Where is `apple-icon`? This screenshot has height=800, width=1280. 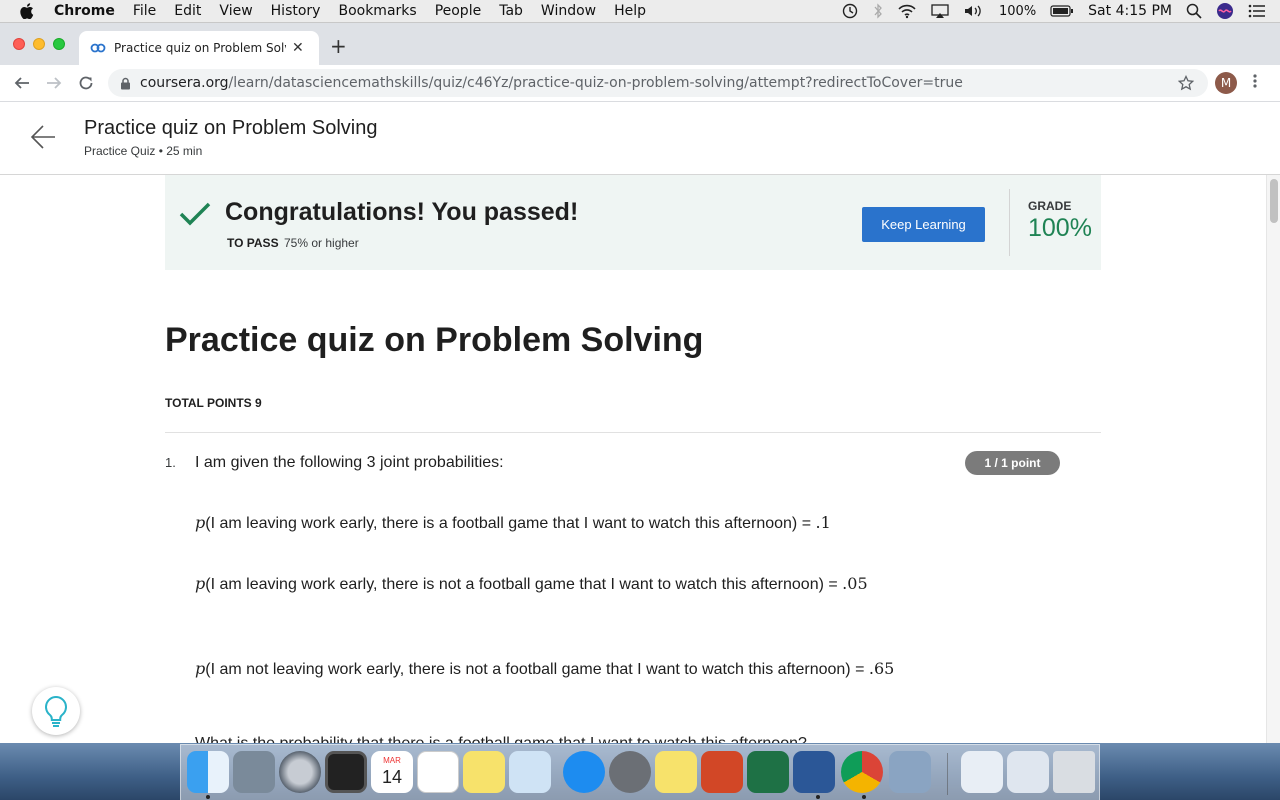 apple-icon is located at coordinates (28, 11).